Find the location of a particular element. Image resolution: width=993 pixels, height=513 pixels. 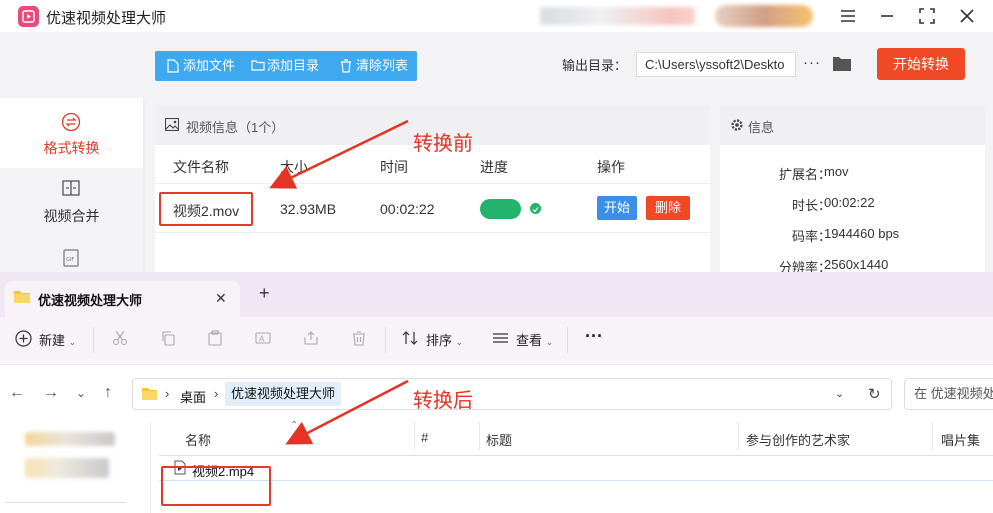

arrow-to-mp4-file is located at coordinates (347, 412).